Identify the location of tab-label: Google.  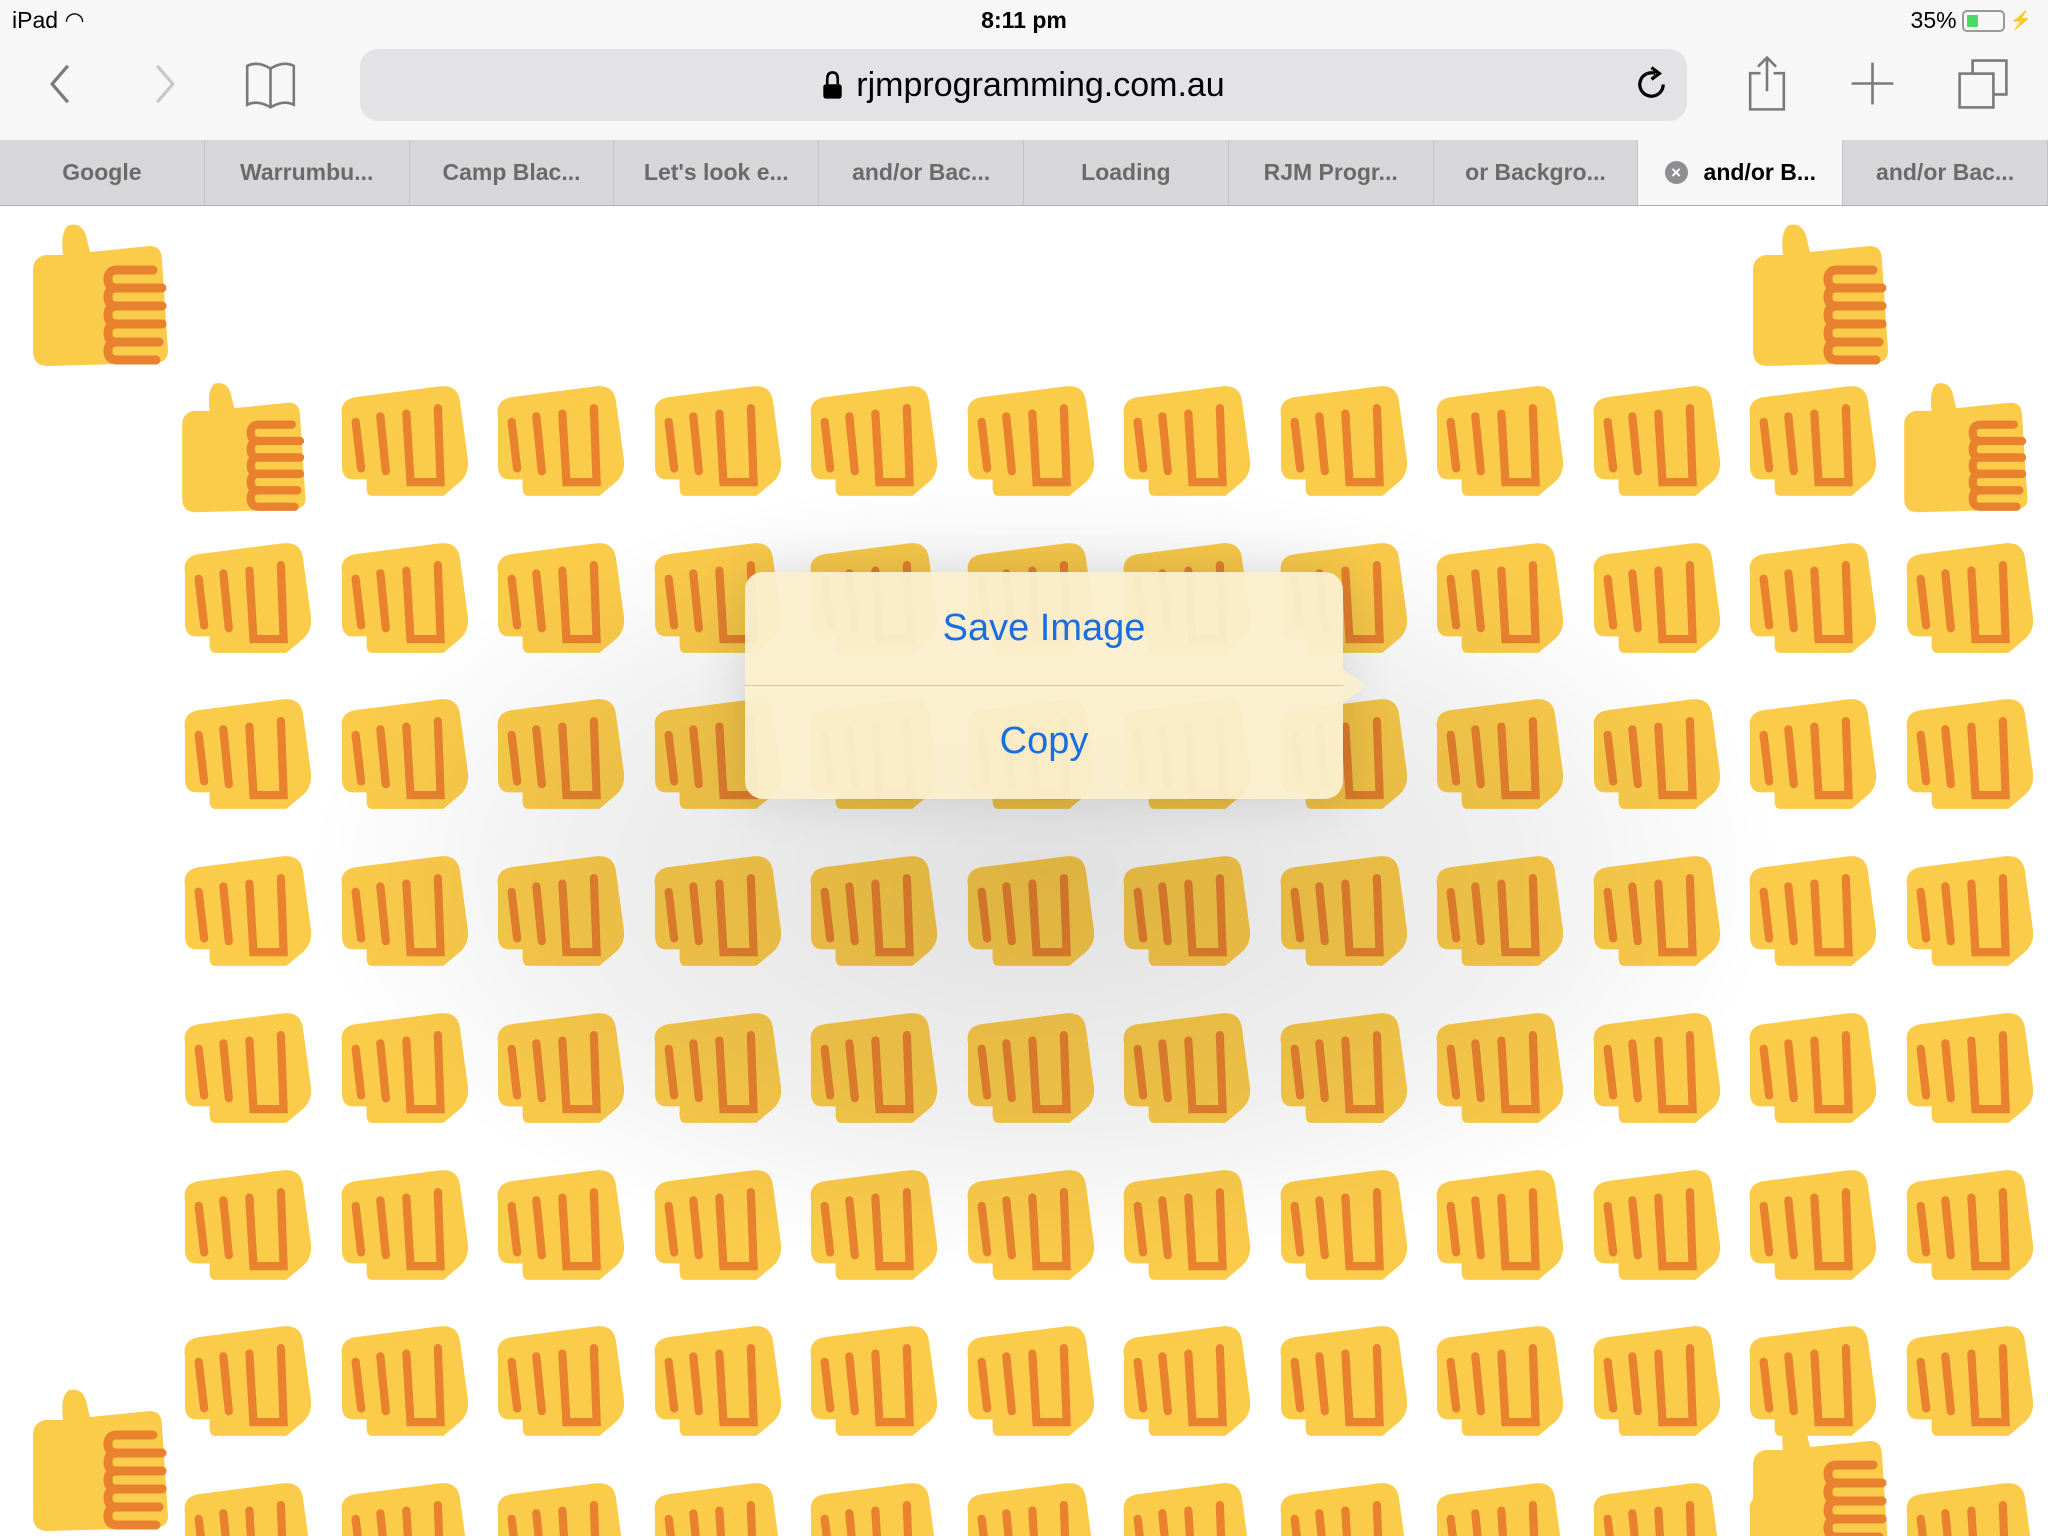
(102, 172).